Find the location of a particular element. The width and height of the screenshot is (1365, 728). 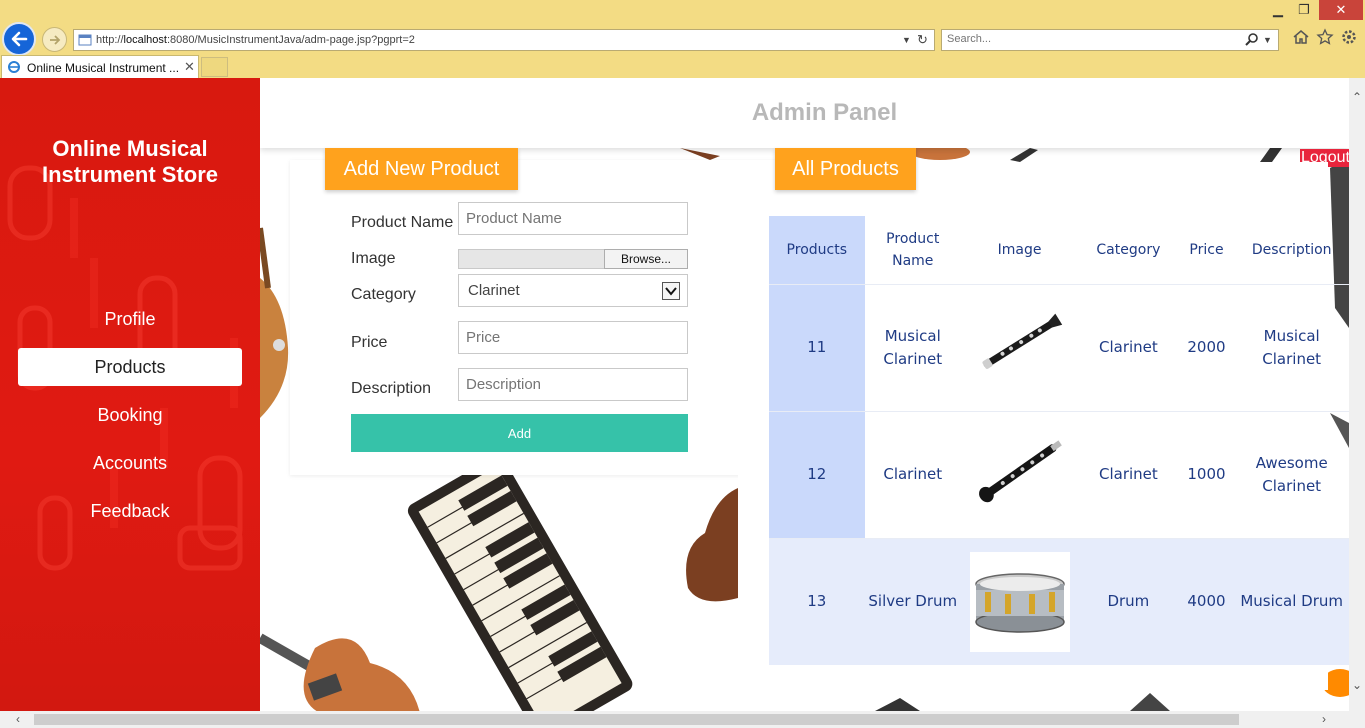

minimize-button: ▁ is located at coordinates (1278, 10).